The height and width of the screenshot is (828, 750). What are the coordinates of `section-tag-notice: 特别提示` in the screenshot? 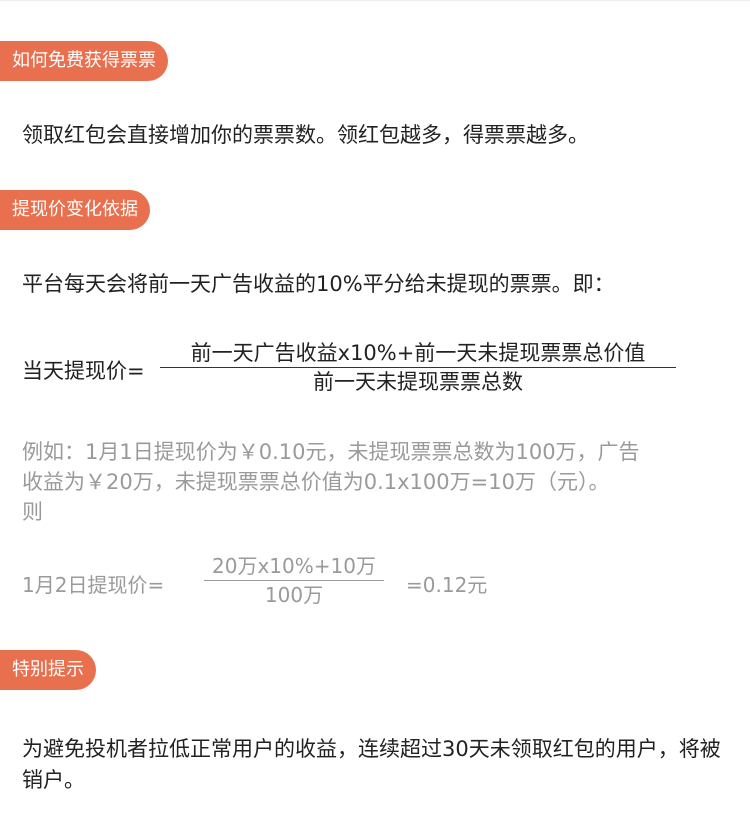 It's located at (48, 670).